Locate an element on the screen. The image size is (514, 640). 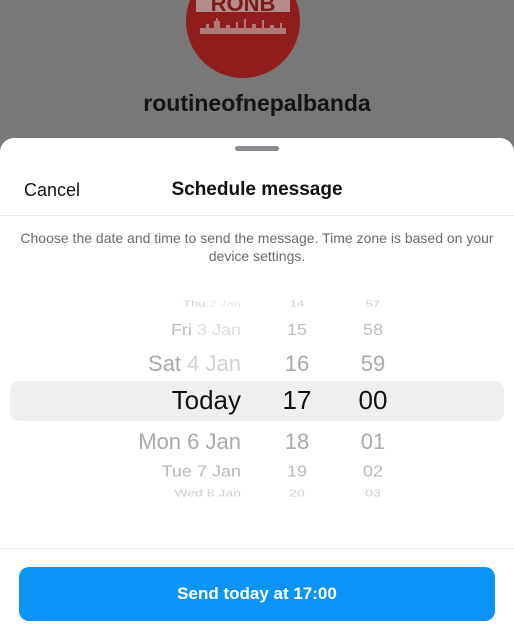
minute-option: 57 is located at coordinates (373, 303).